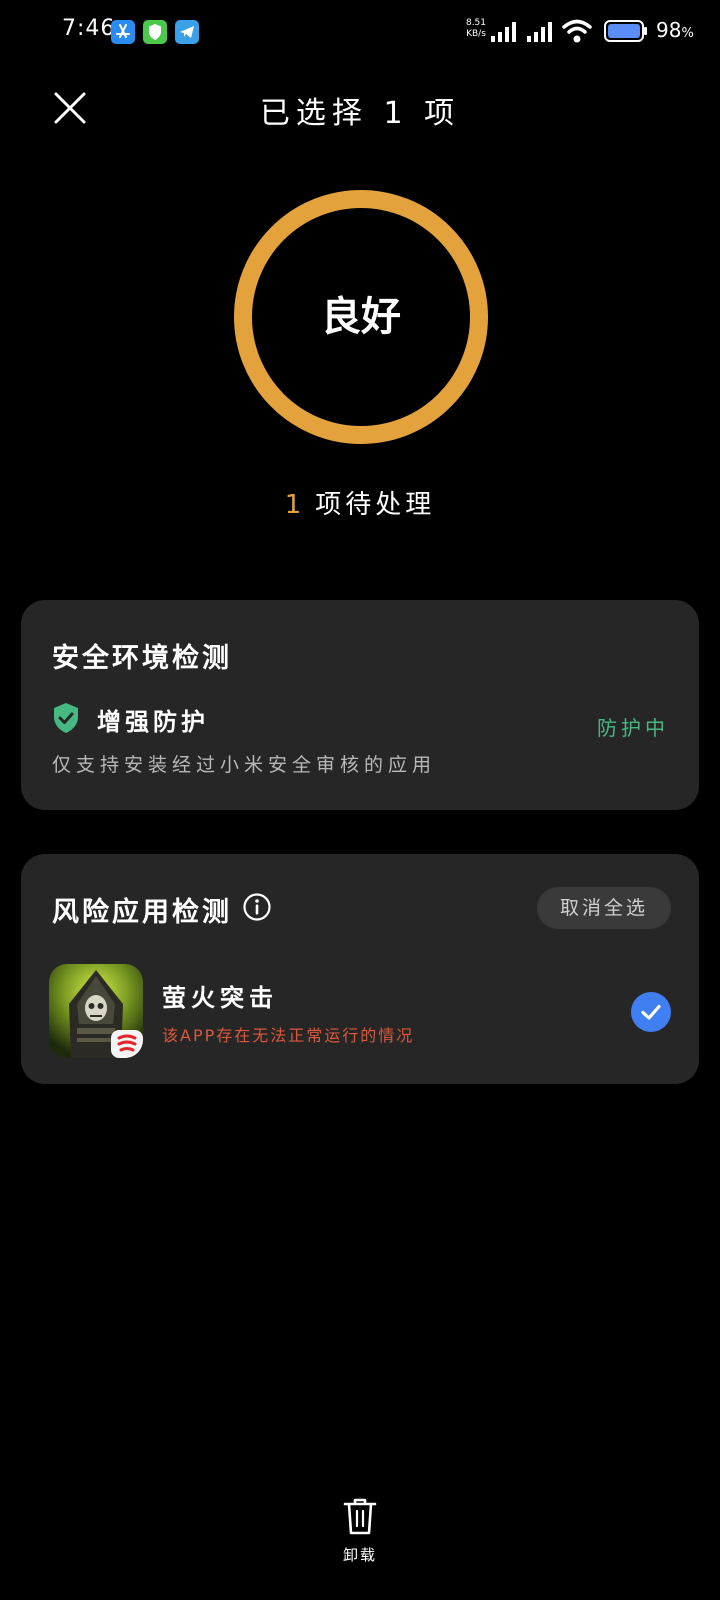  What do you see at coordinates (476, 23) in the screenshot?
I see `network-speed-value: 8.51` at bounding box center [476, 23].